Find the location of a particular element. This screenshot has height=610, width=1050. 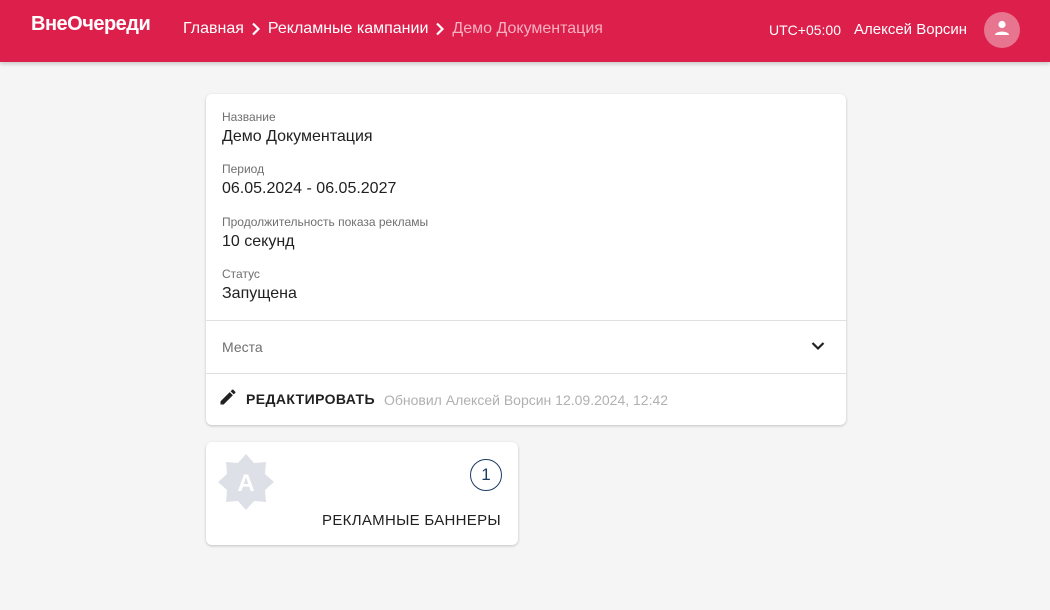

updated-info: Обновил Алексей Ворсин 12.09.2024, 12:42 is located at coordinates (526, 400).